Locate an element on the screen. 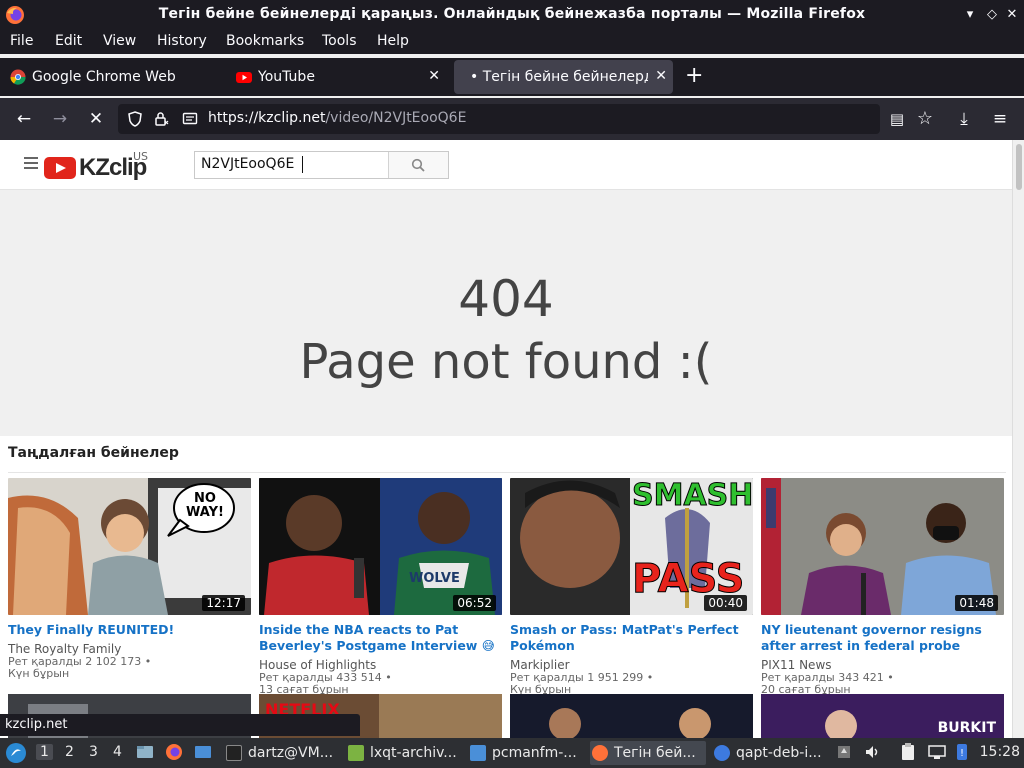 The height and width of the screenshot is (768, 1024). downloads-icon: ⤓ is located at coordinates (964, 119).